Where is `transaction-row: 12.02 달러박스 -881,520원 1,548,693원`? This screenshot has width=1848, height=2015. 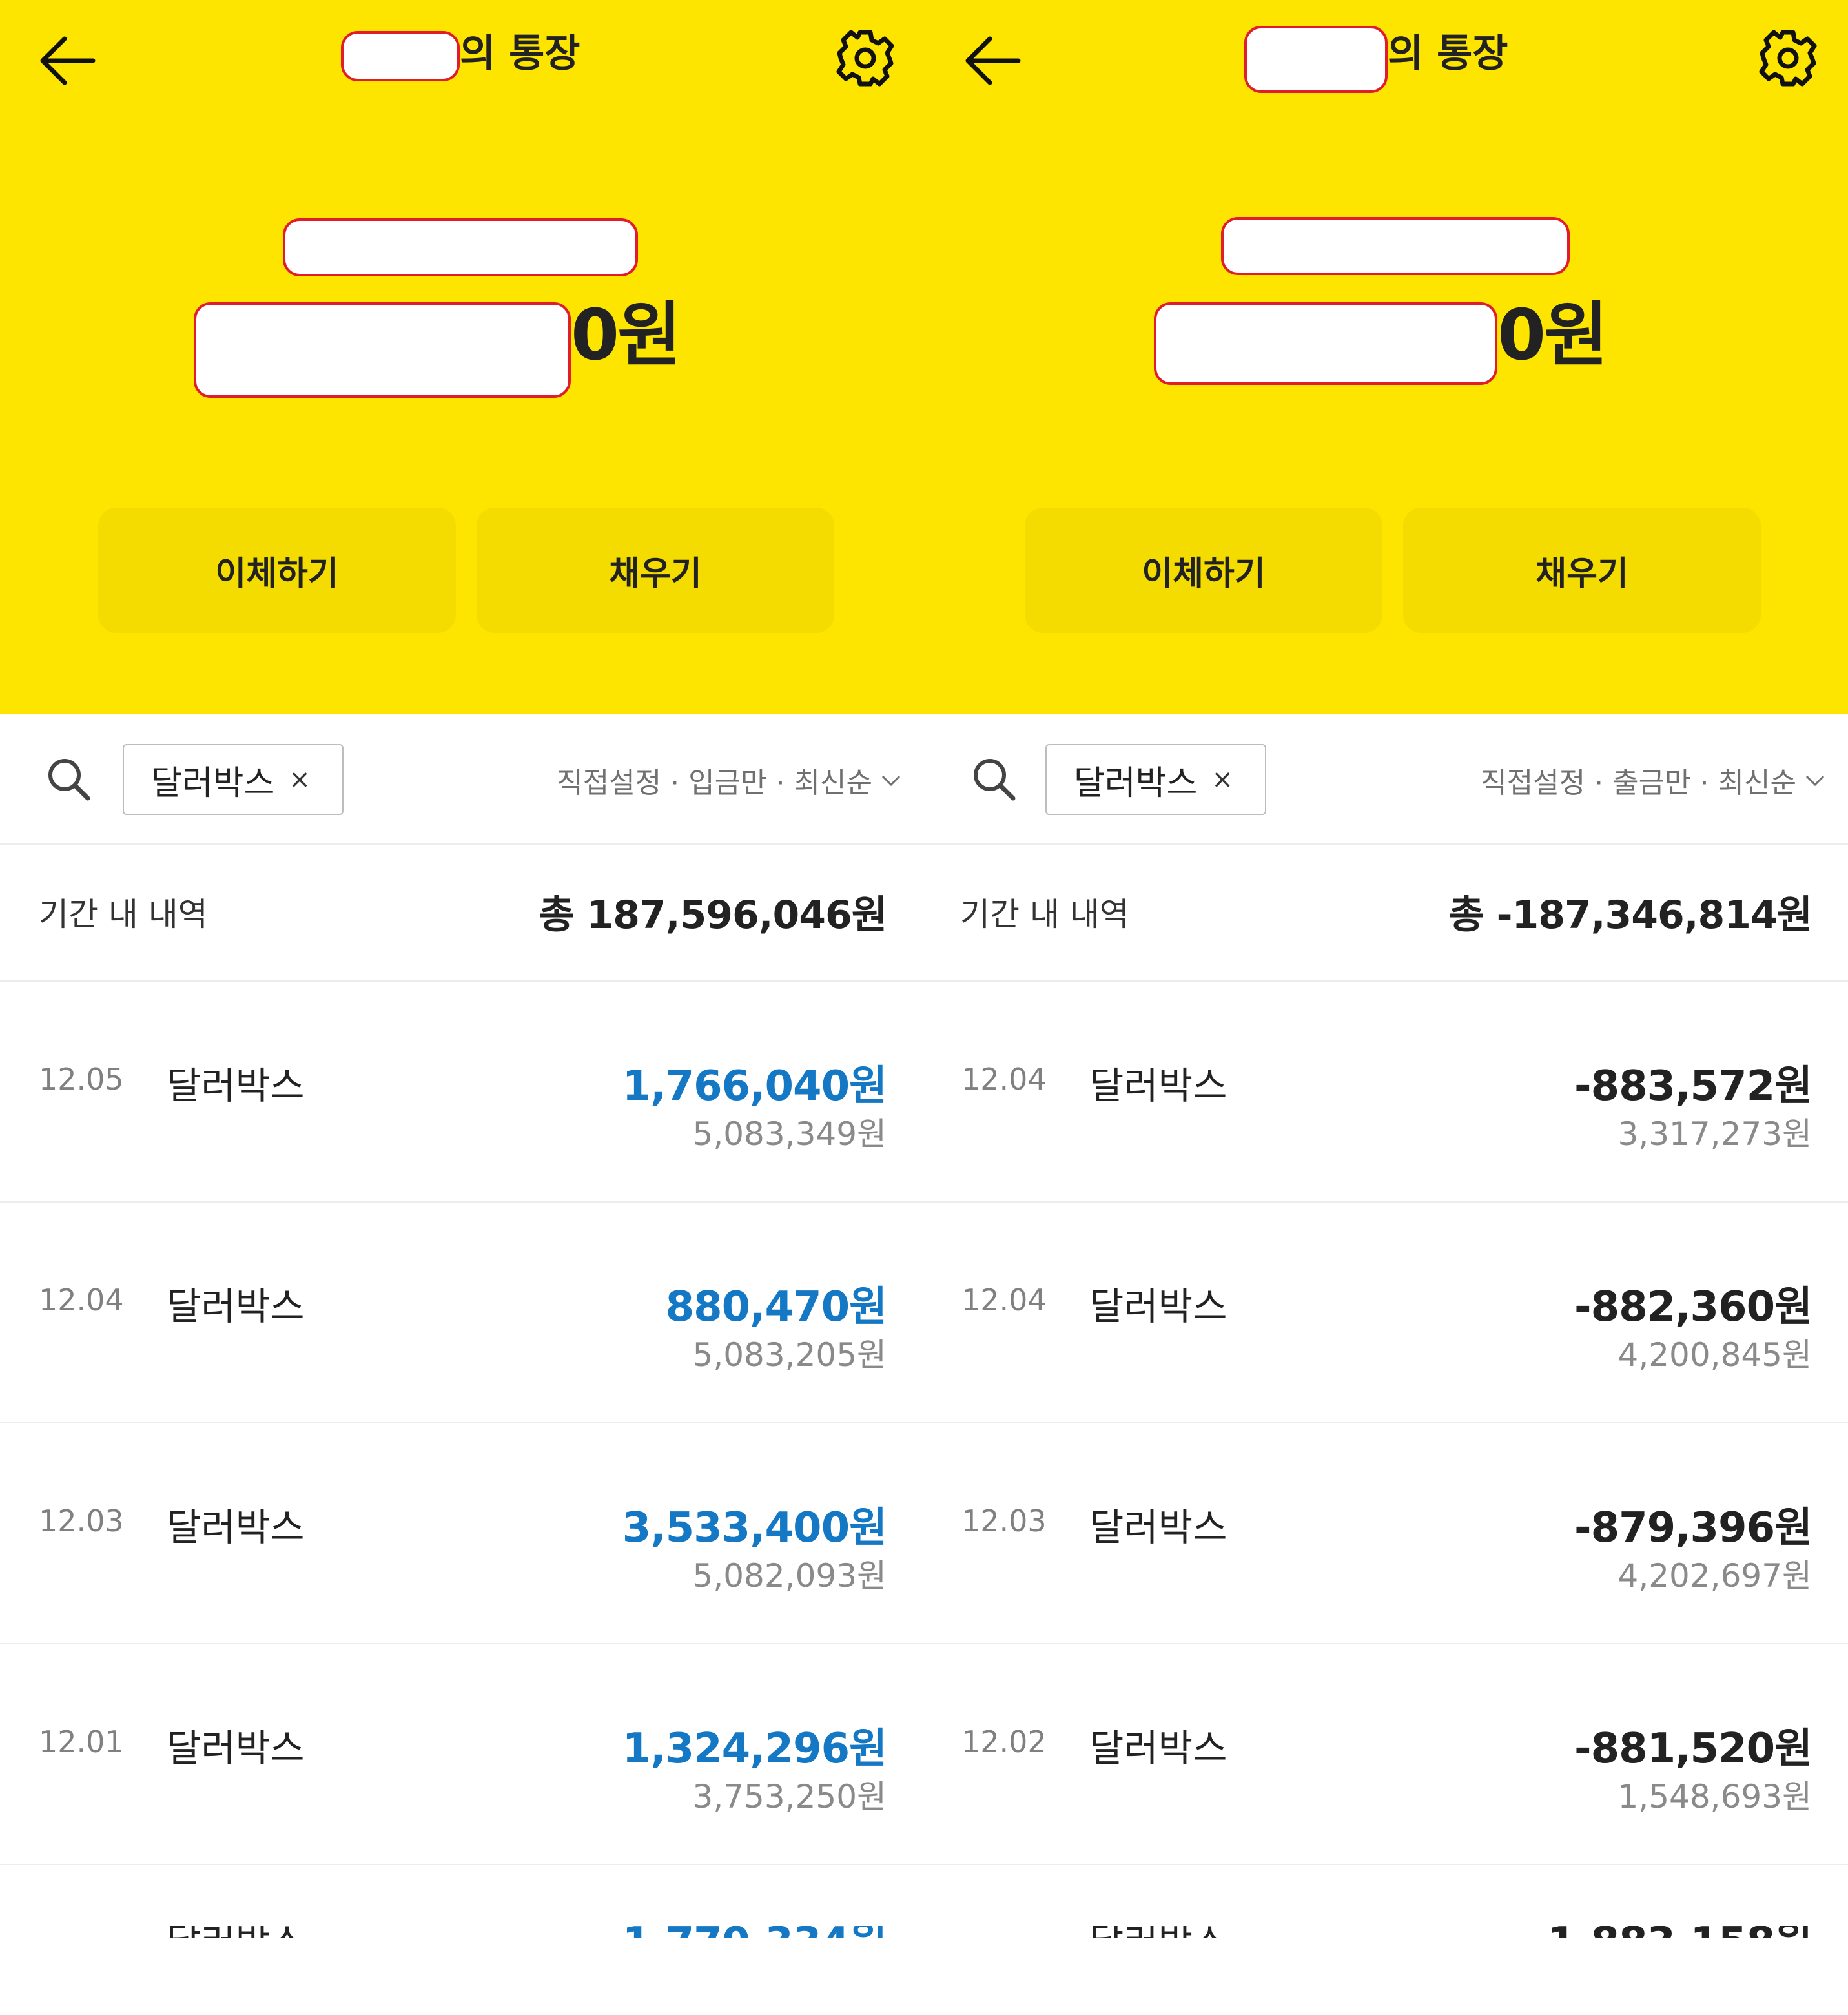 transaction-row: 12.02 달러박스 -881,520원 1,548,693원 is located at coordinates (1386, 1754).